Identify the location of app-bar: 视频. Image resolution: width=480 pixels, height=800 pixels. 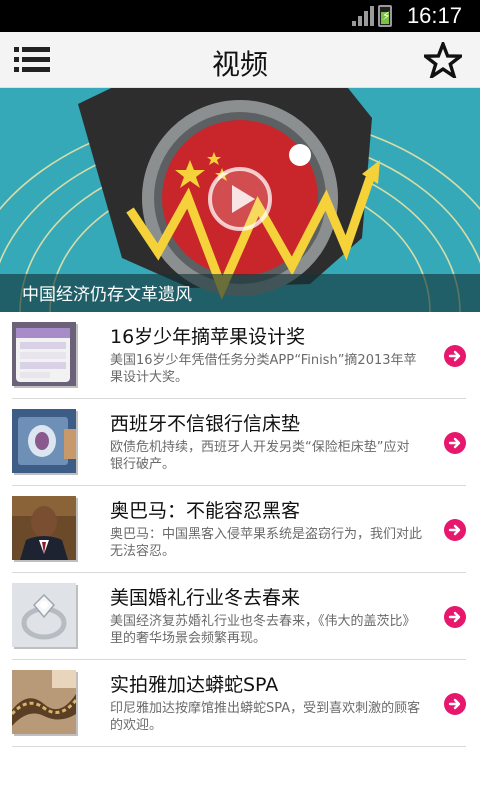
(240, 60).